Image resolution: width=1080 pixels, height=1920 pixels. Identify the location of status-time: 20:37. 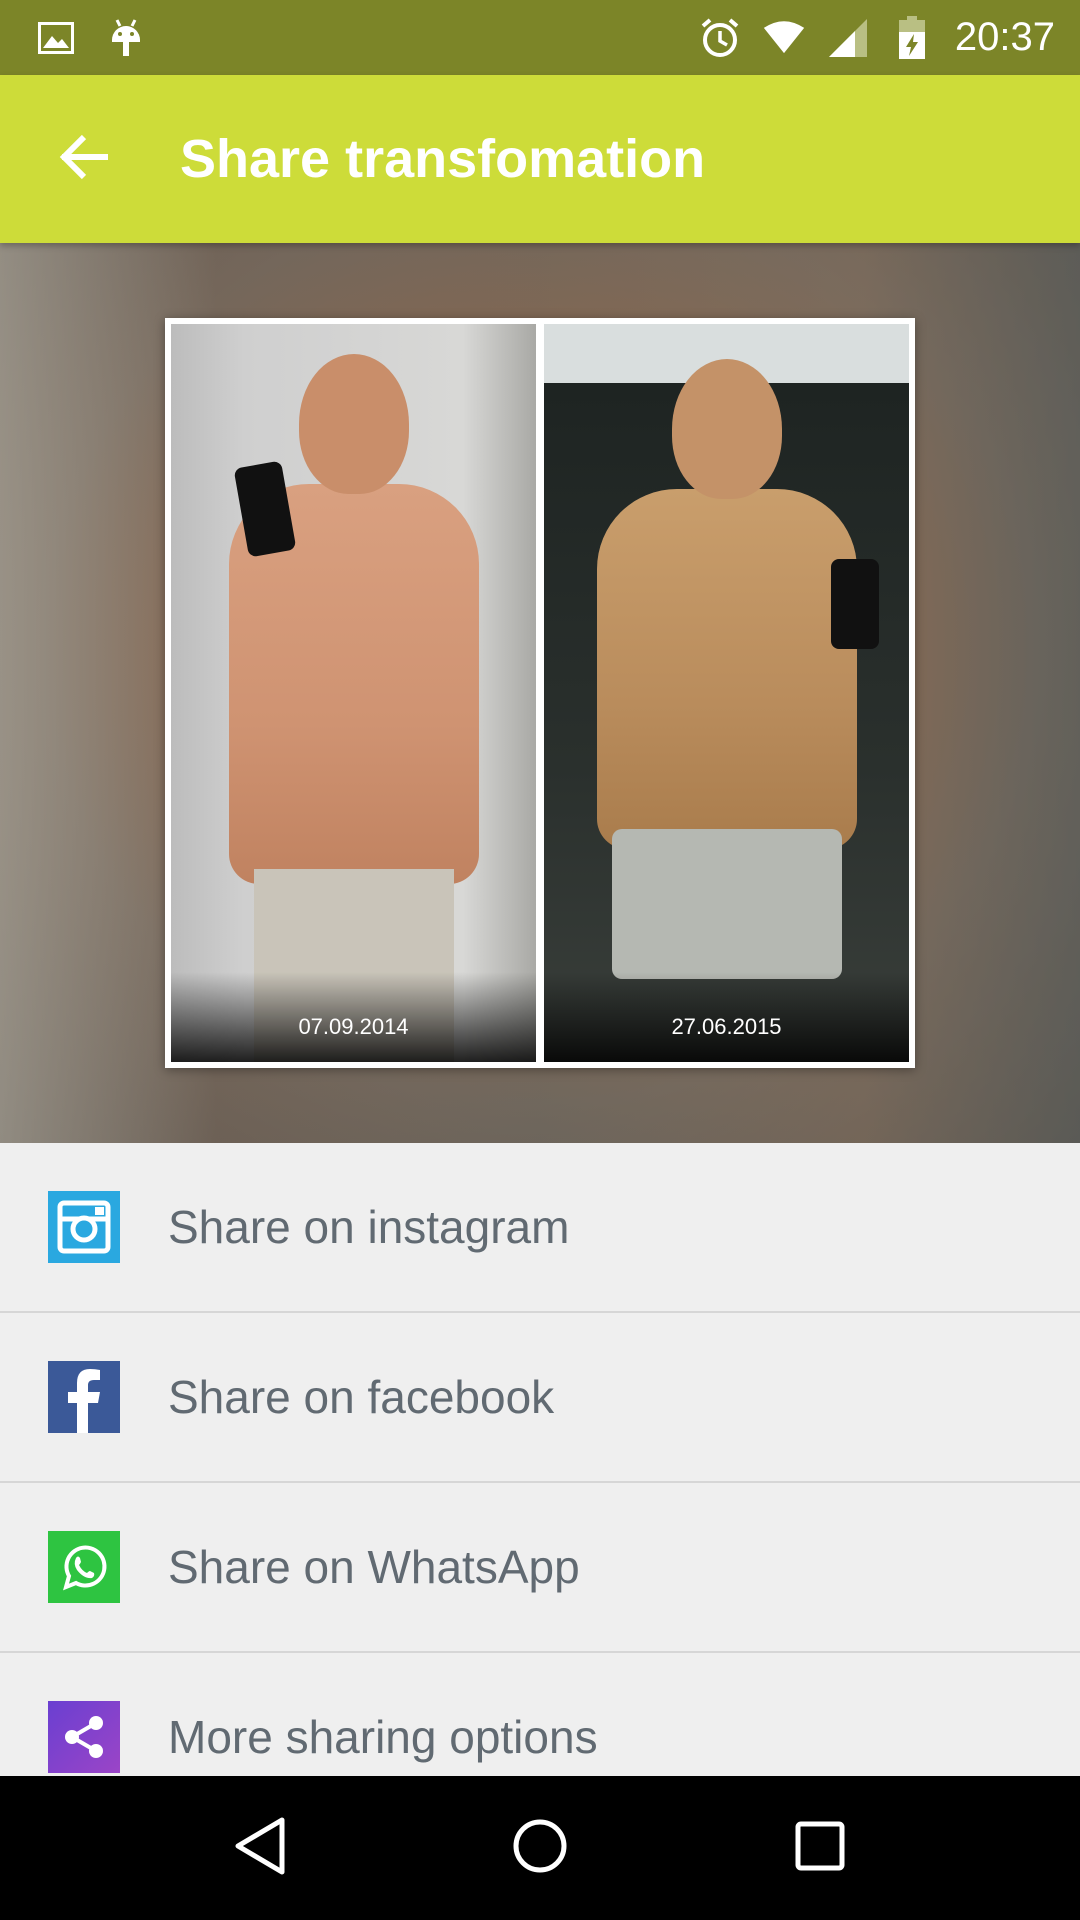
(1004, 37).